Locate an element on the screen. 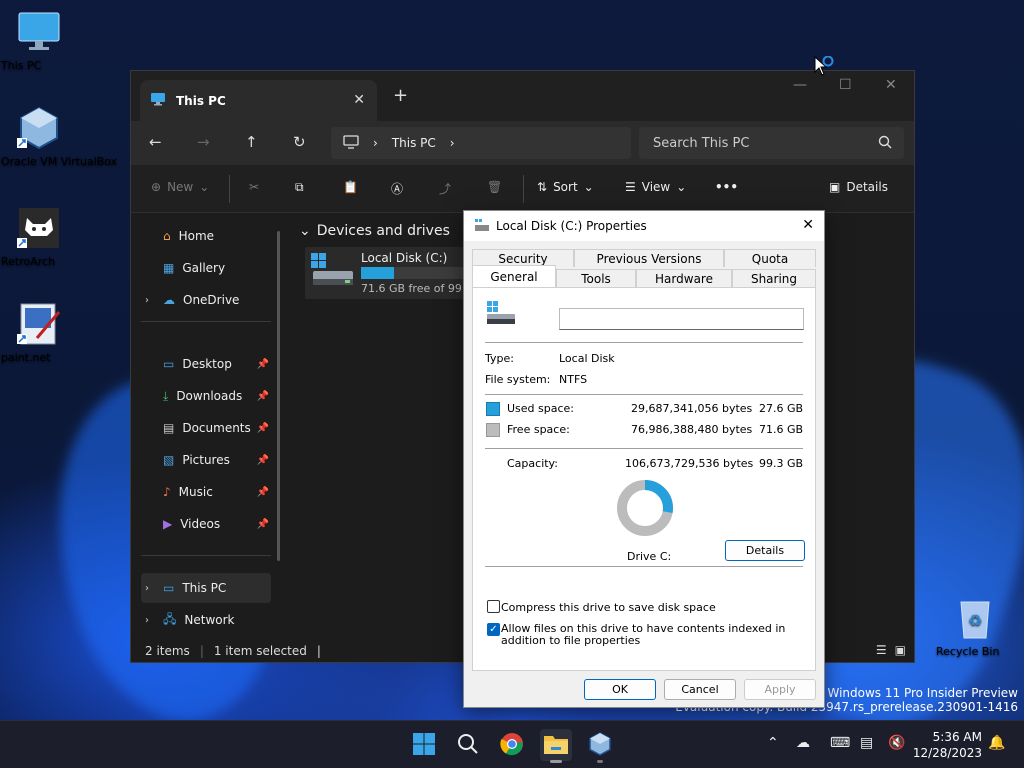 Image resolution: width=1024 pixels, height=768 pixels. sidebar-item-this-pc: › ▭ This PC is located at coordinates (206, 588).